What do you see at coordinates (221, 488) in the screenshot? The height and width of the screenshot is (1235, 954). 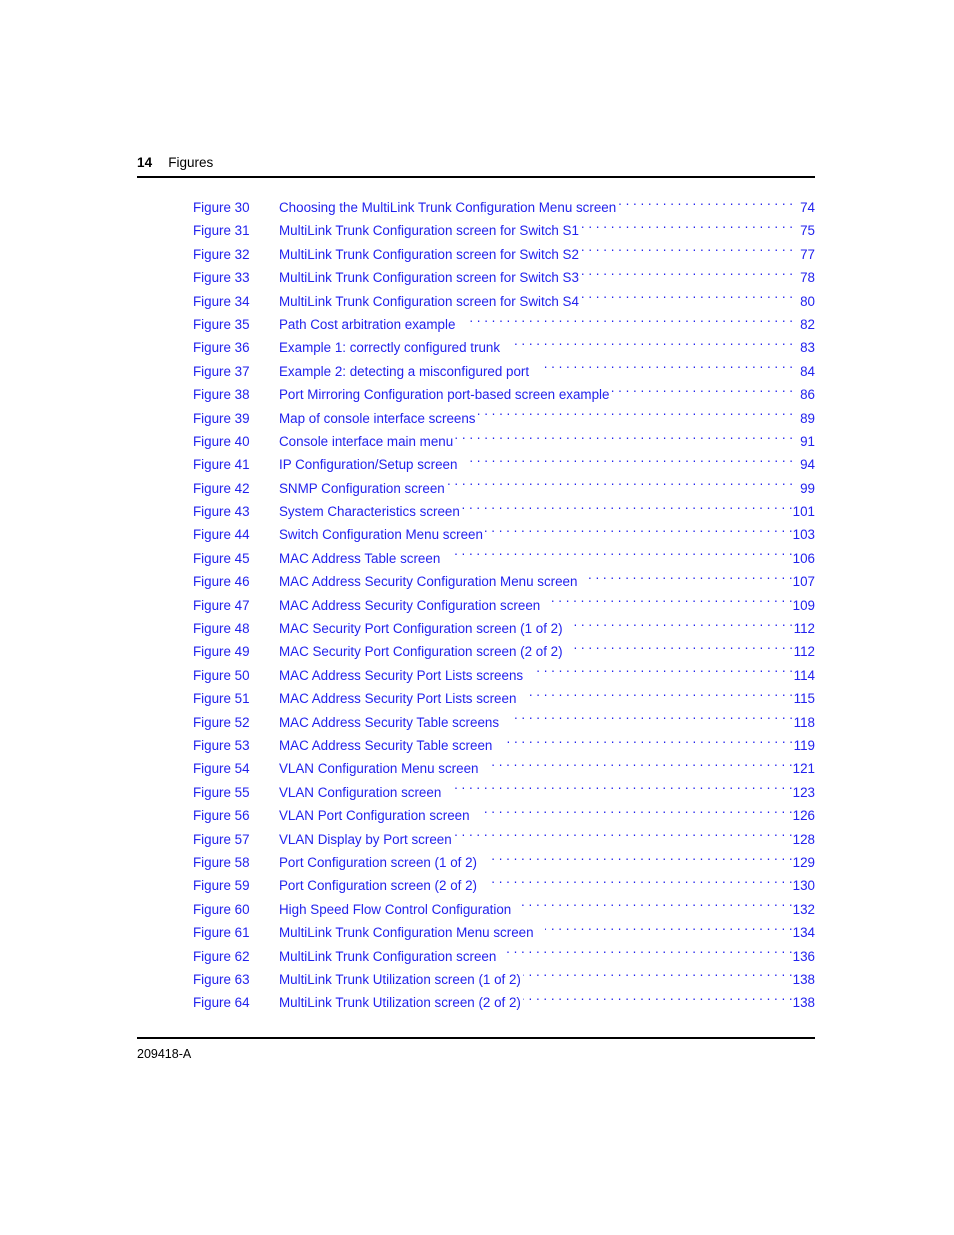 I see `figure-label: Figure 42` at bounding box center [221, 488].